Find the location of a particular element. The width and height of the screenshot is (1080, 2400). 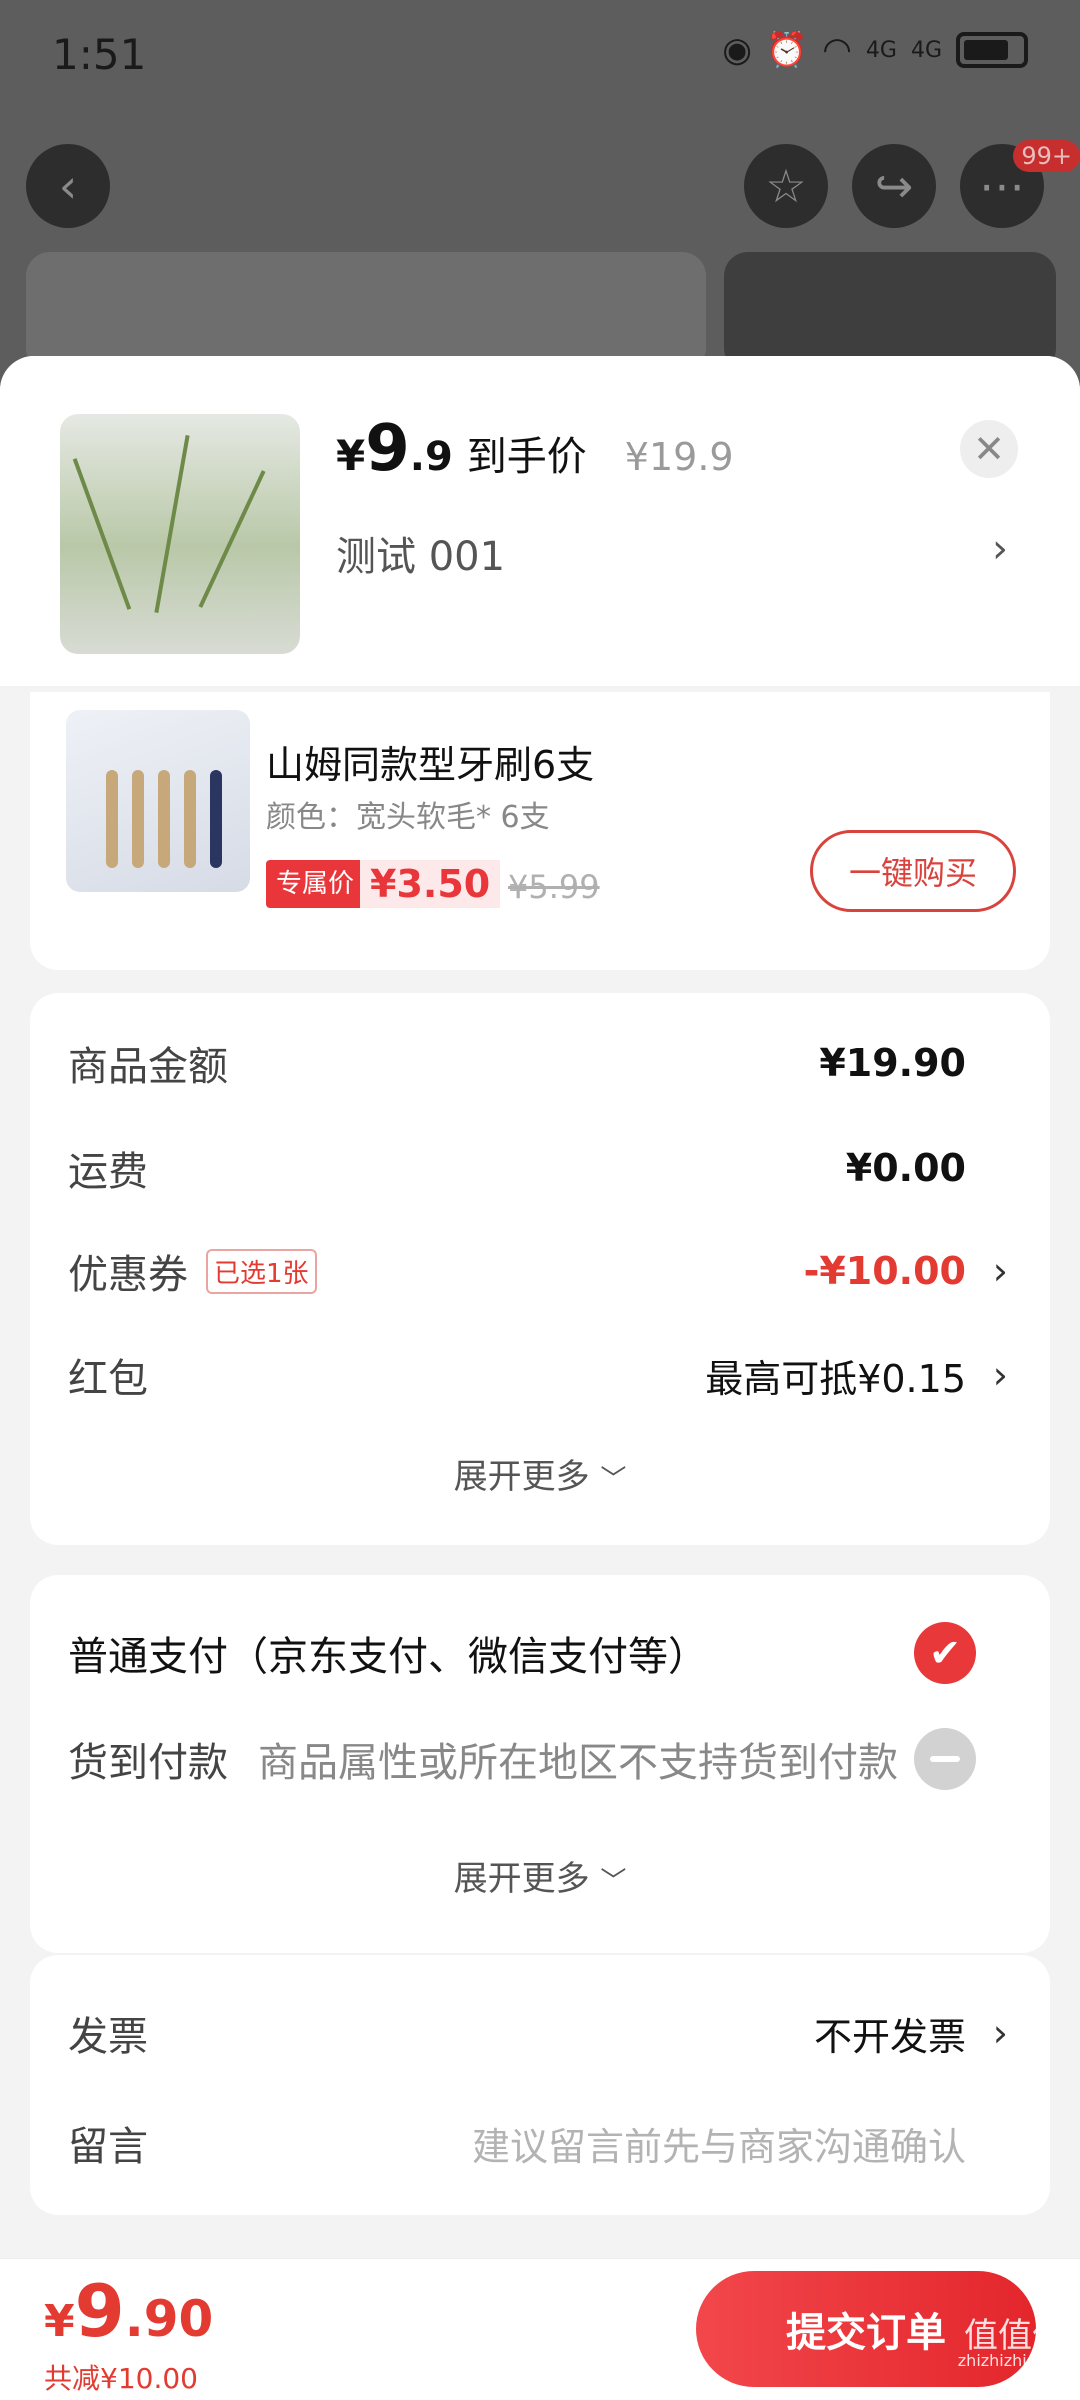

message-row: 留言 建议留言前先与商家沟通确认 is located at coordinates (540, 2143).